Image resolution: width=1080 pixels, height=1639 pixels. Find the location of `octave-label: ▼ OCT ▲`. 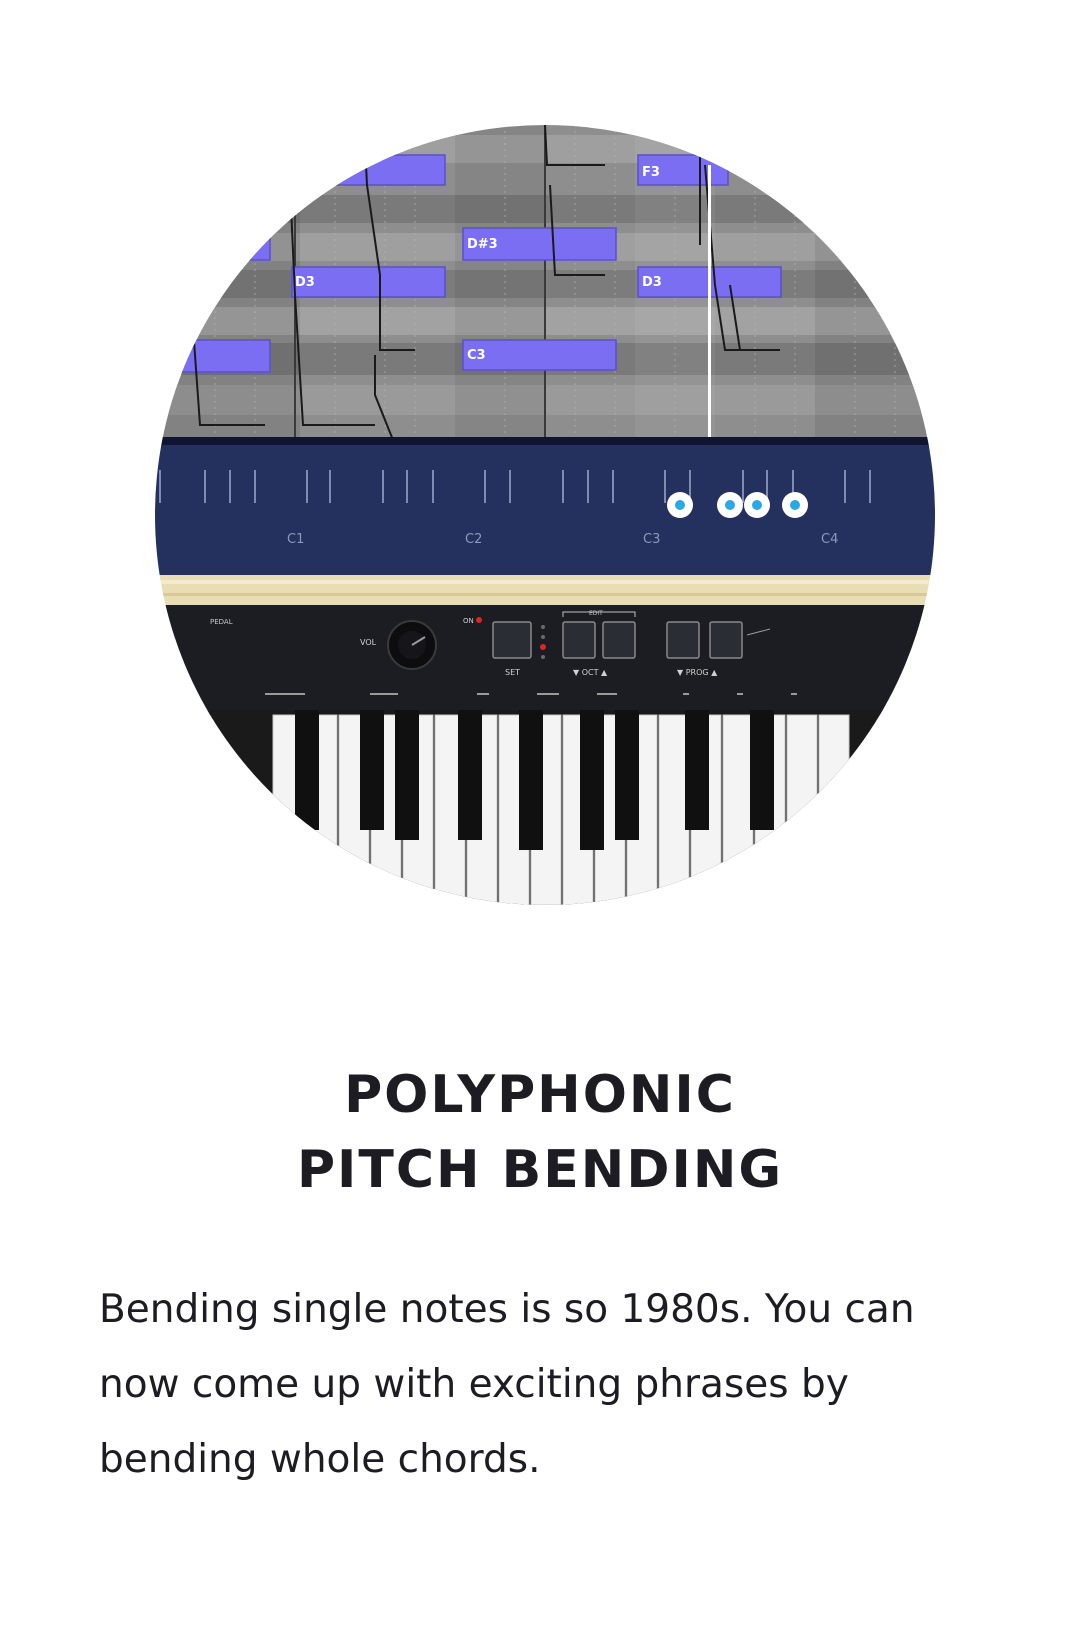

octave-label: ▼ OCT ▲ is located at coordinates (590, 672).